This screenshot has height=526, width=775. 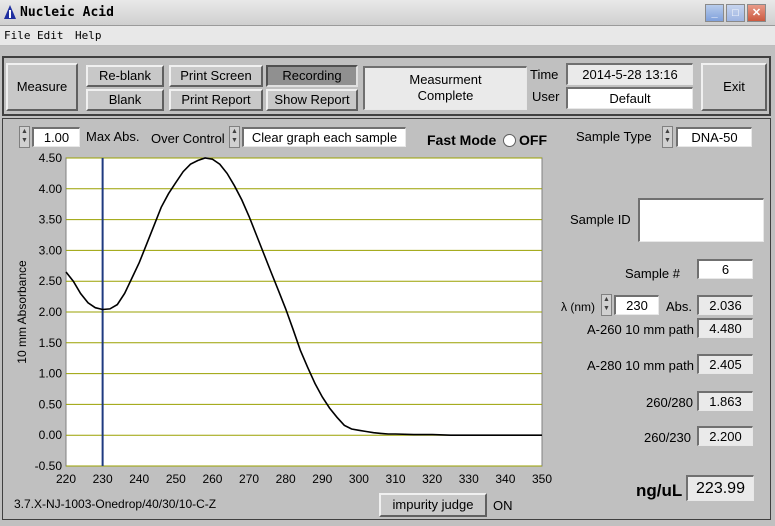 I want to click on max-abs-label: Max Abs., so click(x=113, y=136).